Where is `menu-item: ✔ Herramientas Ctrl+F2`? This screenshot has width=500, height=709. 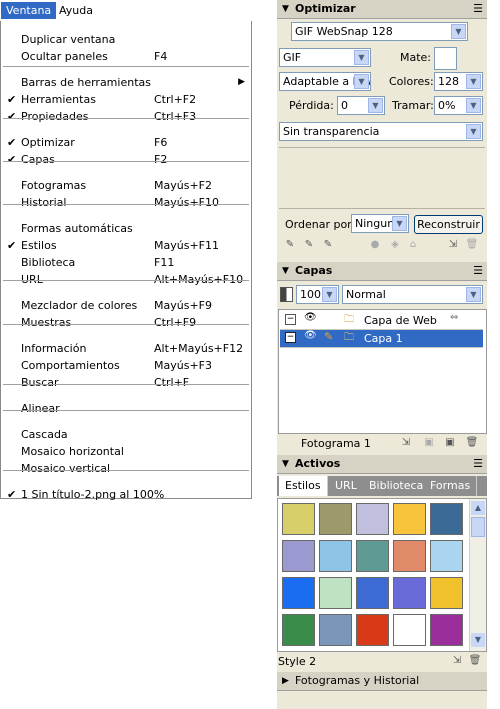 menu-item: ✔ Herramientas Ctrl+F2 is located at coordinates (126, 99).